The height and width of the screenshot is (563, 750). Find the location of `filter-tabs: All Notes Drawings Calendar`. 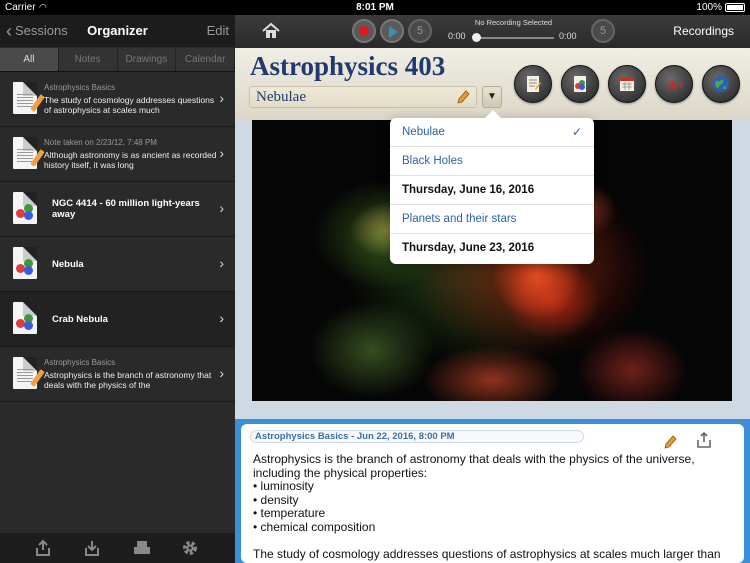

filter-tabs: All Notes Drawings Calendar is located at coordinates (117, 60).